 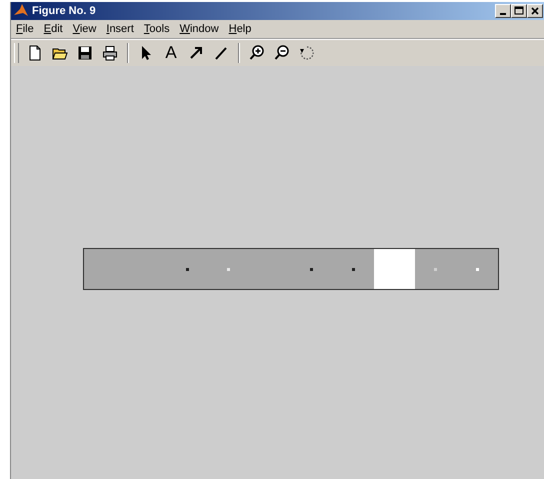 What do you see at coordinates (25, 29) in the screenshot?
I see `menu-item: File` at bounding box center [25, 29].